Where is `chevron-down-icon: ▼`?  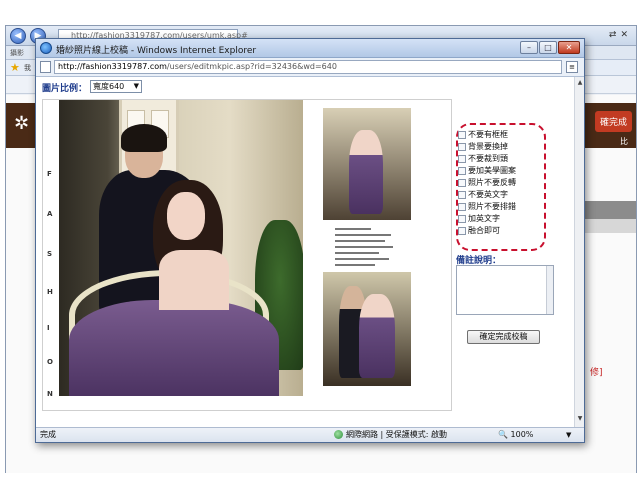 chevron-down-icon: ▼ is located at coordinates (136, 86).